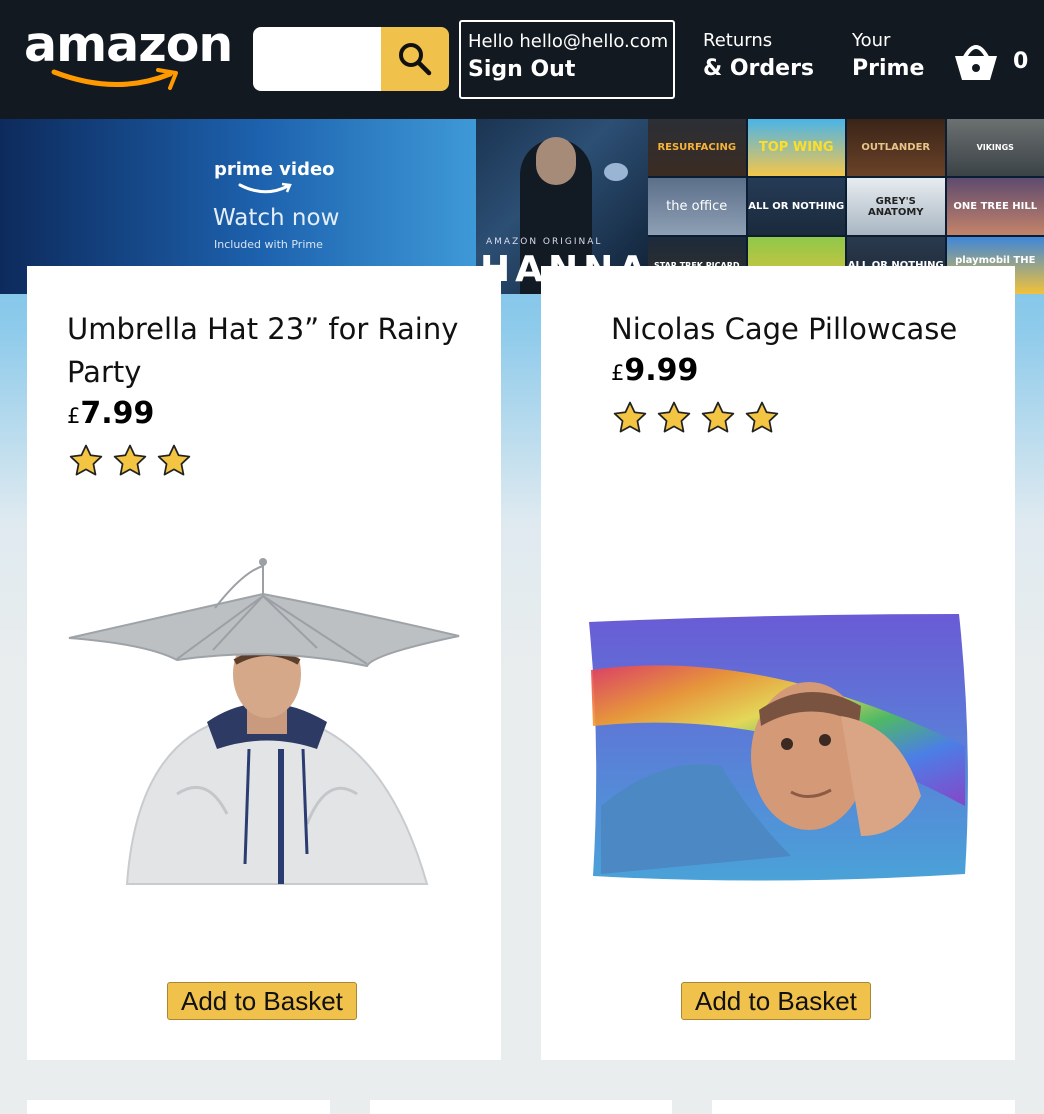  I want to click on product-title: Nicolas Cage Pillowcase, so click(811, 329).